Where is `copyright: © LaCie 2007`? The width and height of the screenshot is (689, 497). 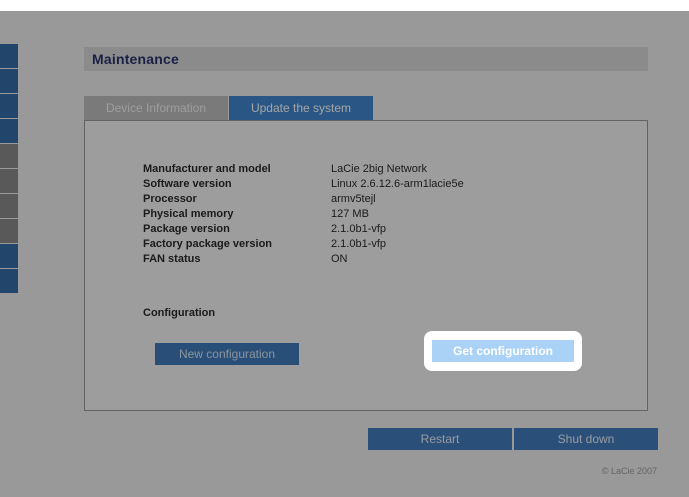
copyright: © LaCie 2007 is located at coordinates (629, 471).